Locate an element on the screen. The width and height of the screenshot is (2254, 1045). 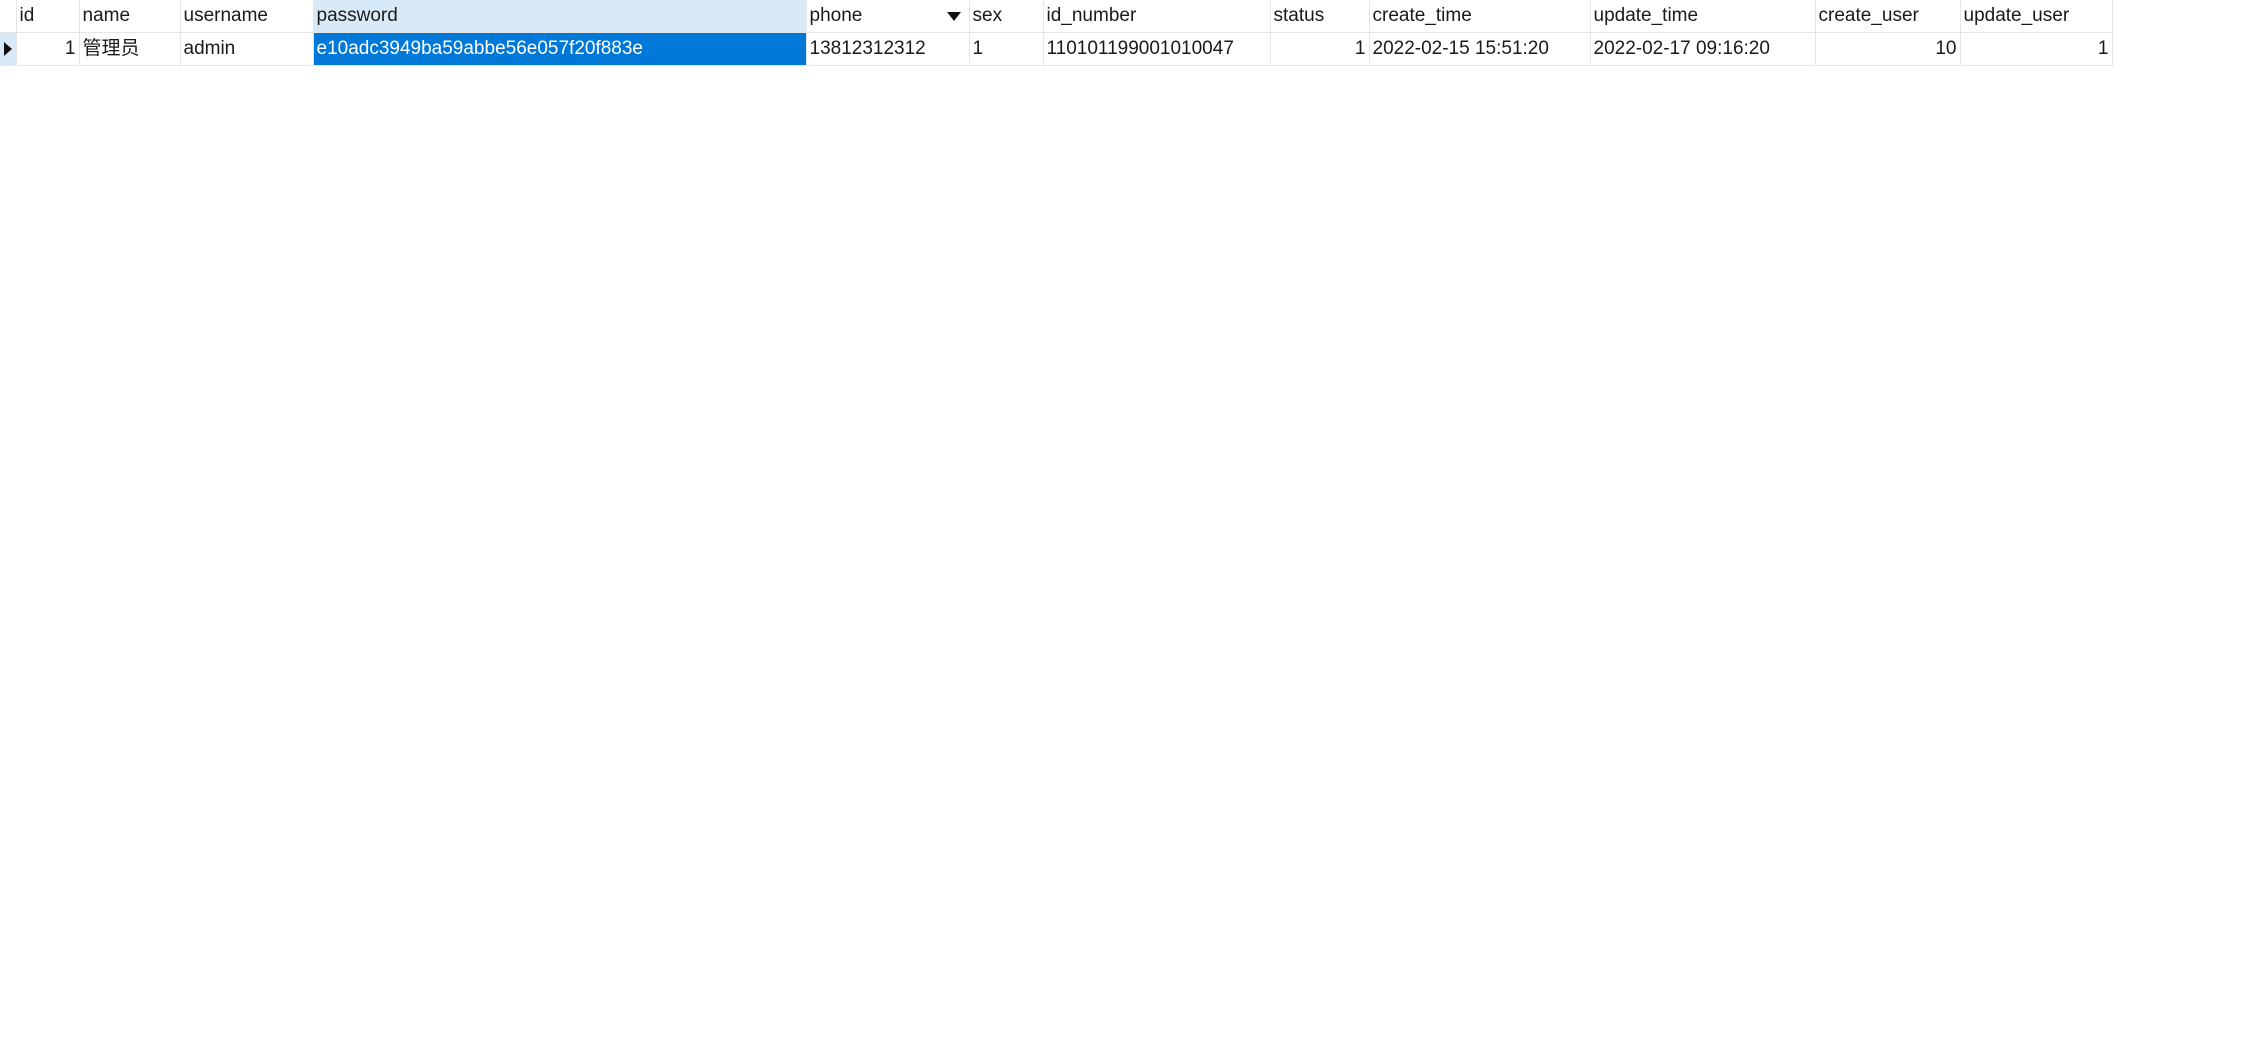
cell-sex: 1 is located at coordinates (1006, 49).